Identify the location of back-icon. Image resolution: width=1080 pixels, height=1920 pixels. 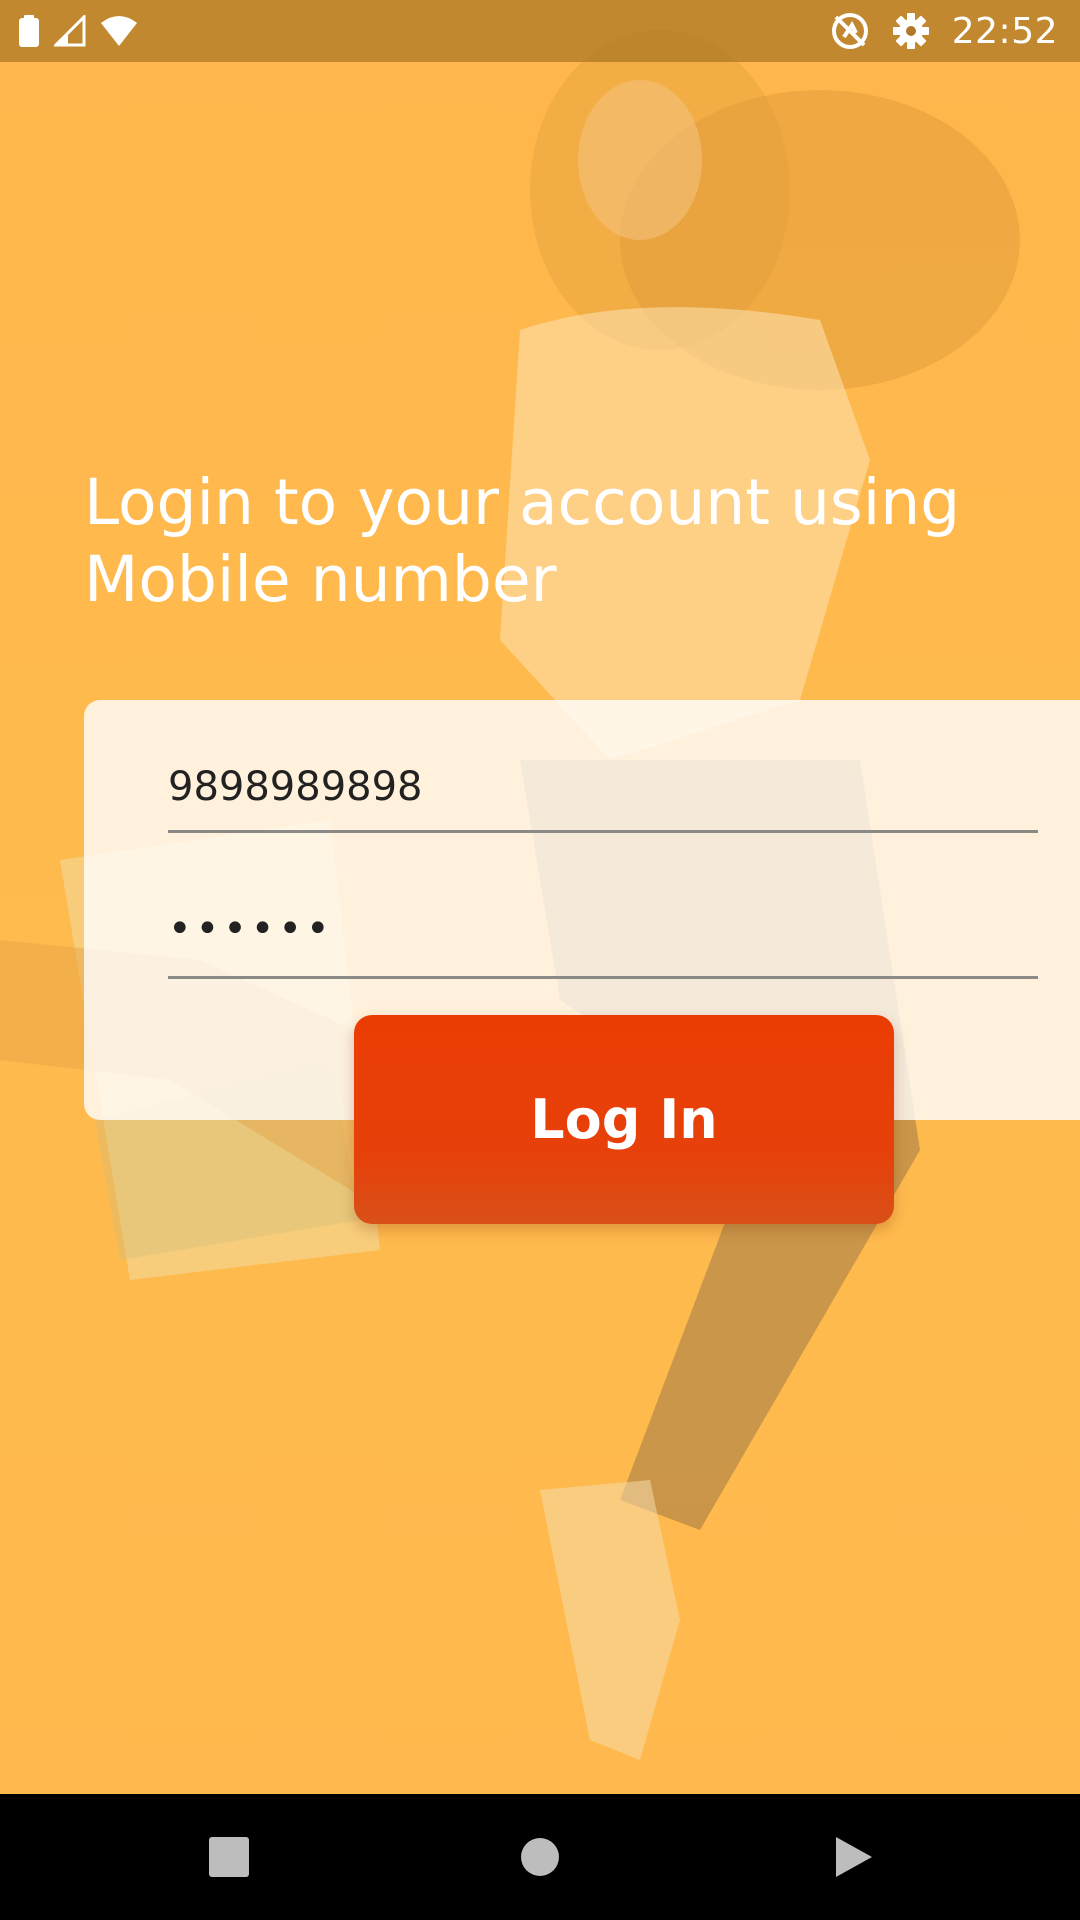
(854, 1857).